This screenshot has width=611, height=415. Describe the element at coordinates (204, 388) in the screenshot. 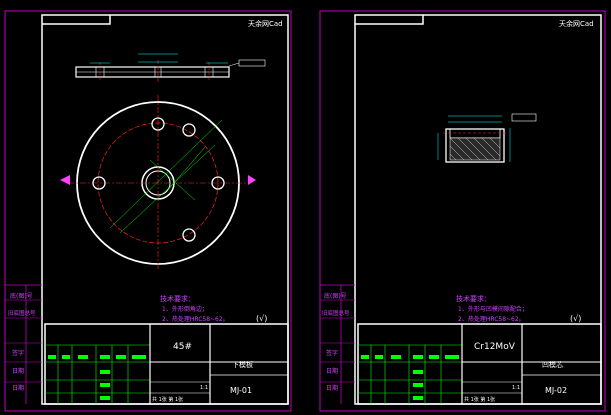

I see `sheet-1-scale: 1:1` at that location.